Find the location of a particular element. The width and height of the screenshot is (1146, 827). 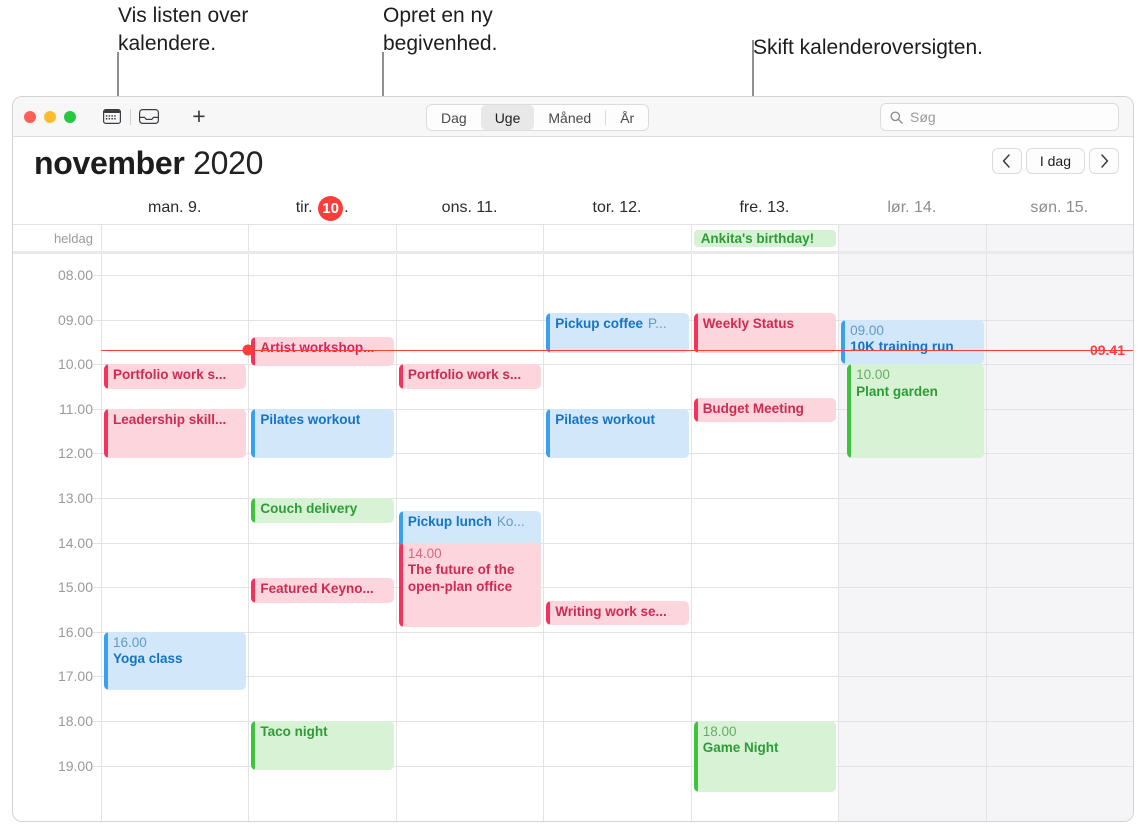

all-day-event: Ankita's birthday! is located at coordinates (765, 238).